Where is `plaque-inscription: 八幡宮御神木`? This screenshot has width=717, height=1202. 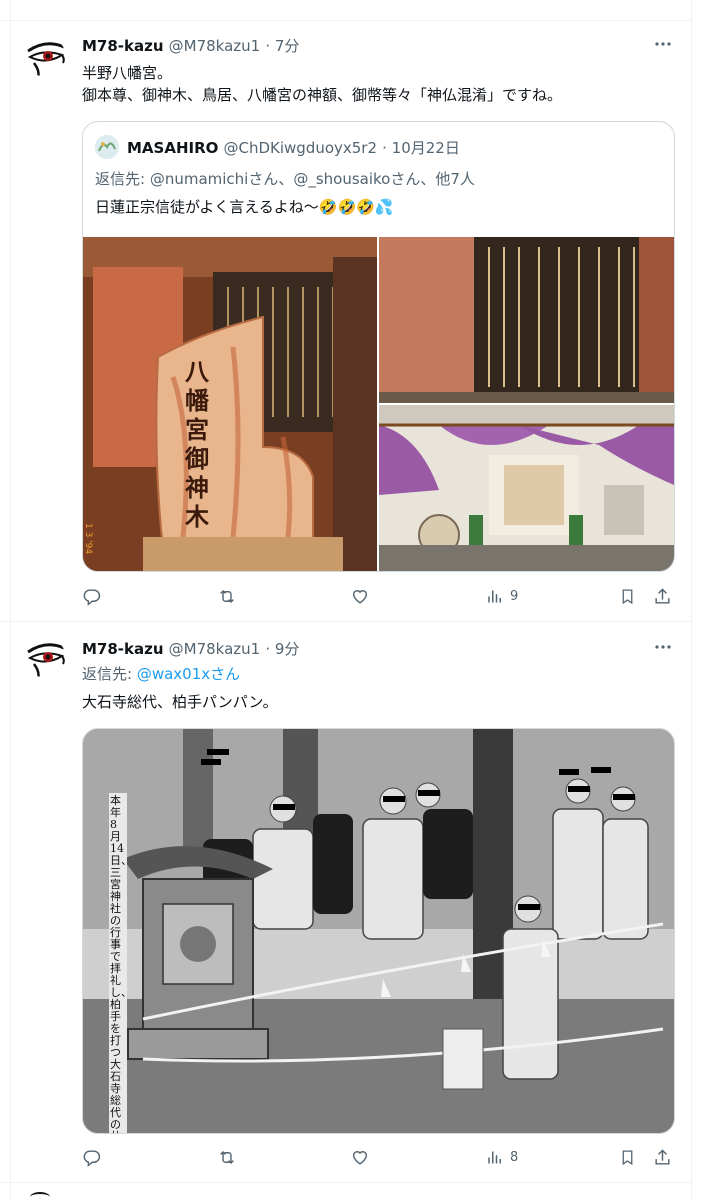 plaque-inscription: 八幡宮御神木 is located at coordinates (197, 444).